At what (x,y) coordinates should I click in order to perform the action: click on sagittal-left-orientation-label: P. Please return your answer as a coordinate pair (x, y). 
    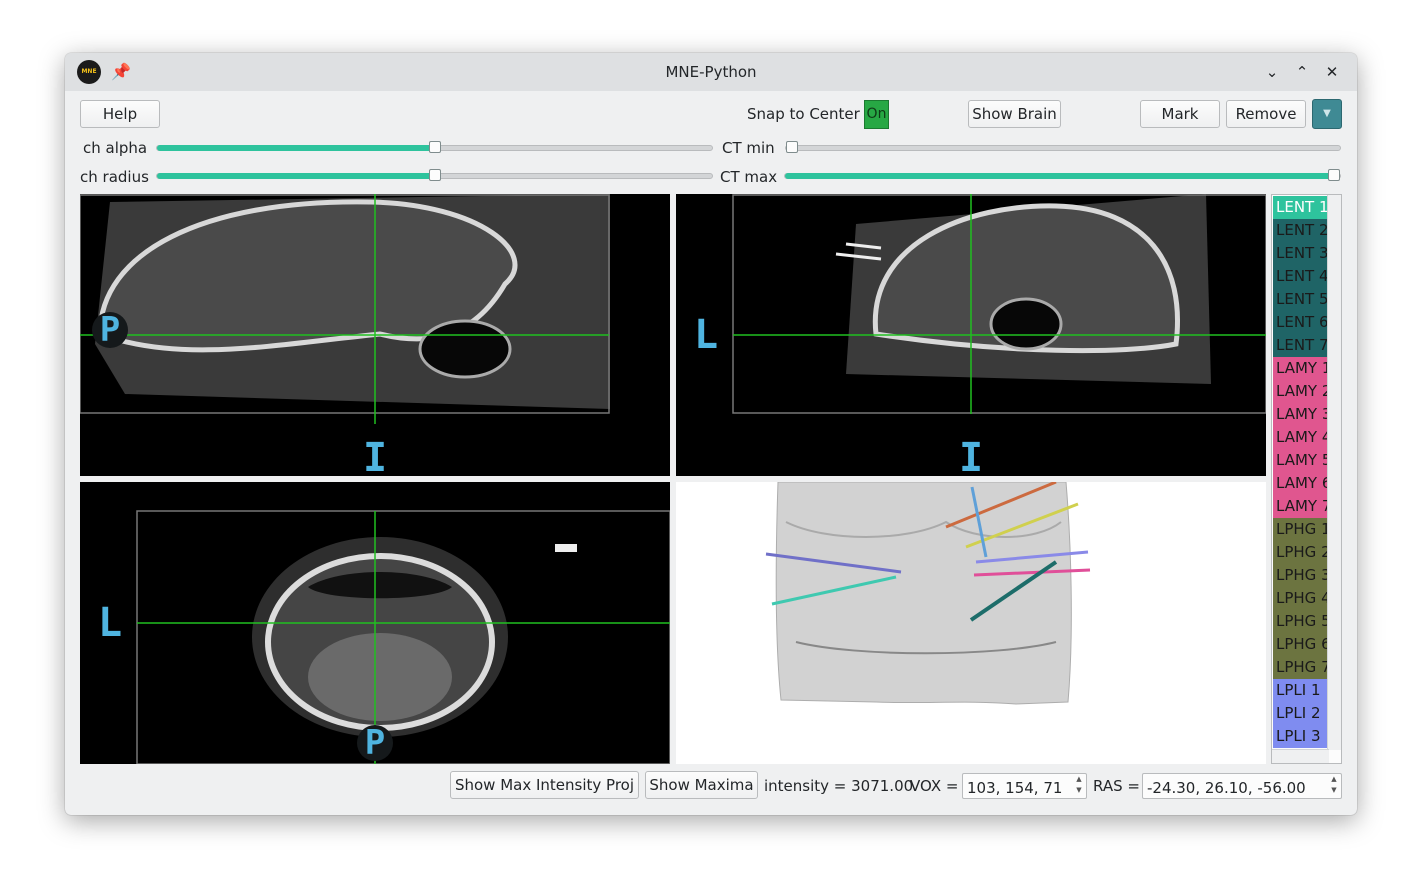
    Looking at the image, I should click on (110, 330).